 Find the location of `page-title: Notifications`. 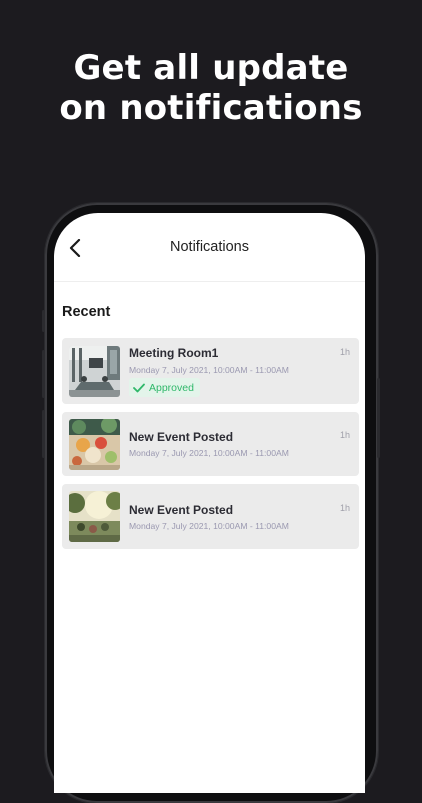

page-title: Notifications is located at coordinates (209, 247).